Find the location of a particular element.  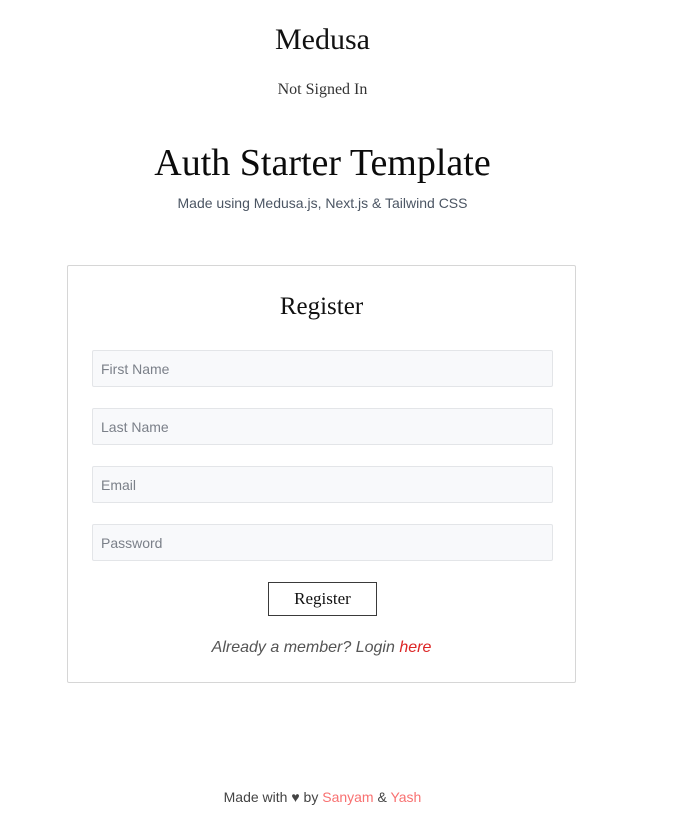

hero-title: Auth Starter Template is located at coordinates (322, 163).